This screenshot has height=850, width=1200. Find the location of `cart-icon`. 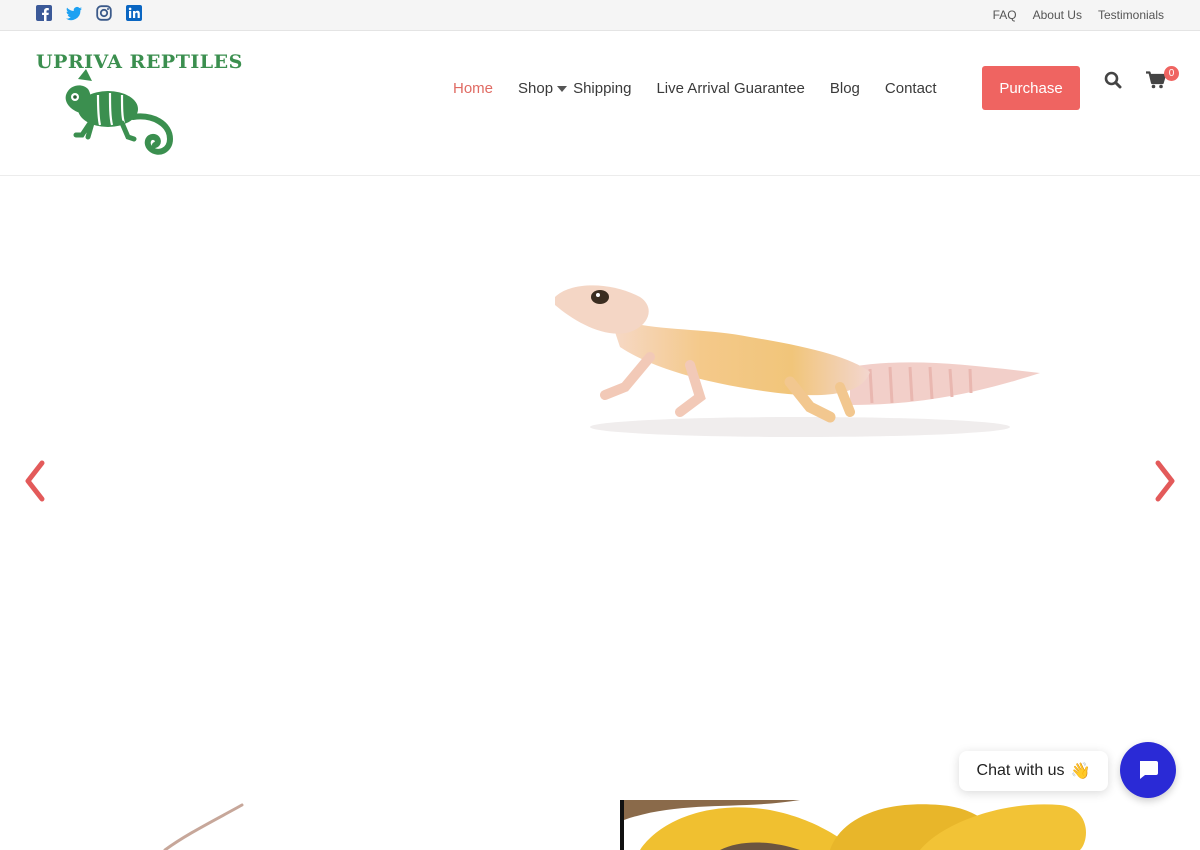

cart-icon is located at coordinates (1156, 80).